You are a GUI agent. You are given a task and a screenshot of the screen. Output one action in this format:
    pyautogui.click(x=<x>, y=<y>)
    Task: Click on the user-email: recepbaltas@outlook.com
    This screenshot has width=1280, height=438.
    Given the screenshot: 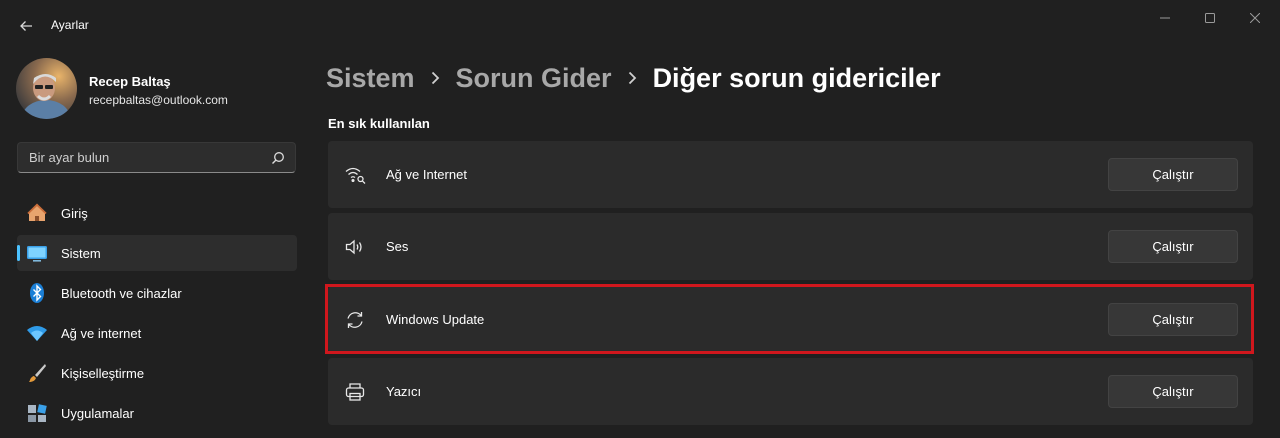 What is the action you would take?
    pyautogui.click(x=158, y=100)
    